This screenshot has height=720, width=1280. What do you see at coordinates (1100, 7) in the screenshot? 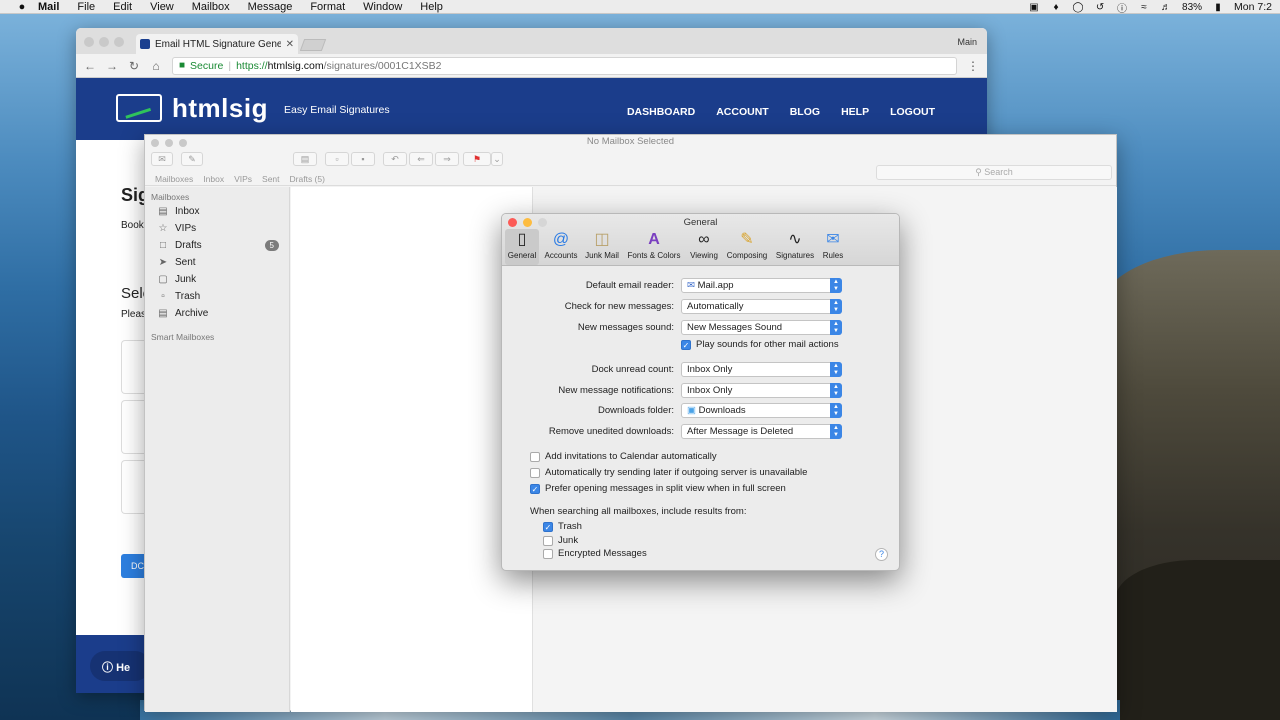
I see `timemachine-icon: ↺` at bounding box center [1100, 7].